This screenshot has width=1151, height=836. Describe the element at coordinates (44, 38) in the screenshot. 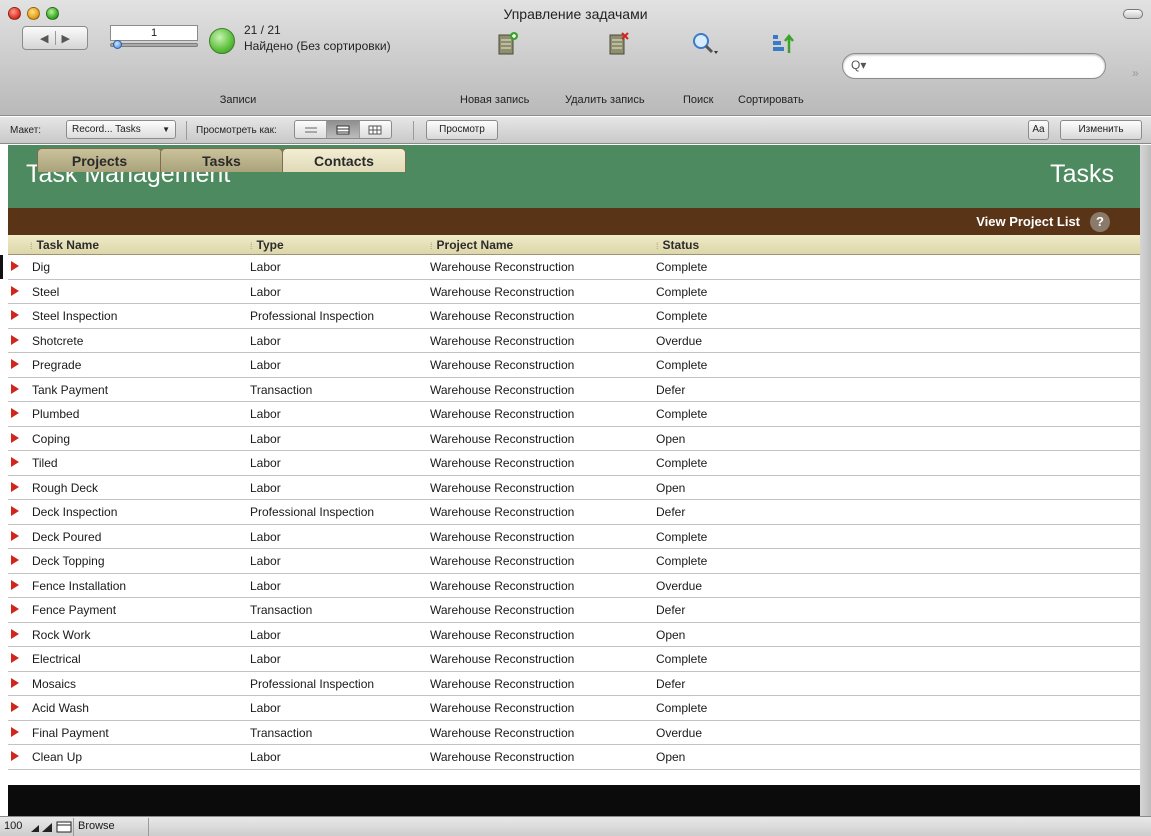

I see `previous-record-icon: ◀` at that location.